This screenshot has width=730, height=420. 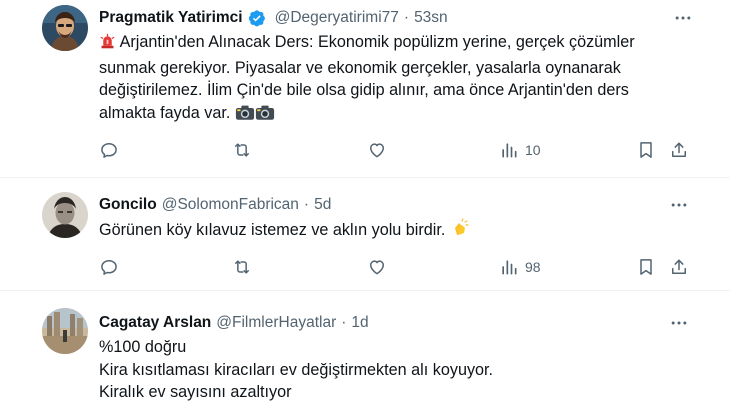 What do you see at coordinates (520, 267) in the screenshot?
I see `views-button: 98` at bounding box center [520, 267].